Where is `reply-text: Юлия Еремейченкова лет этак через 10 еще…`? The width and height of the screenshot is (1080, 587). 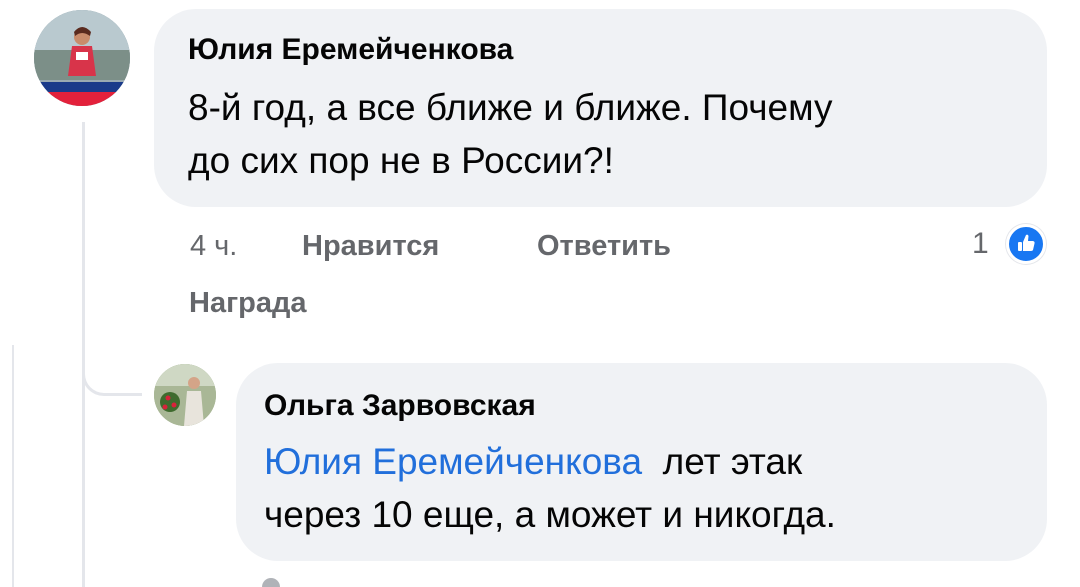 reply-text: Юлия Еремейченкова лет этак через 10 еще… is located at coordinates (644, 488).